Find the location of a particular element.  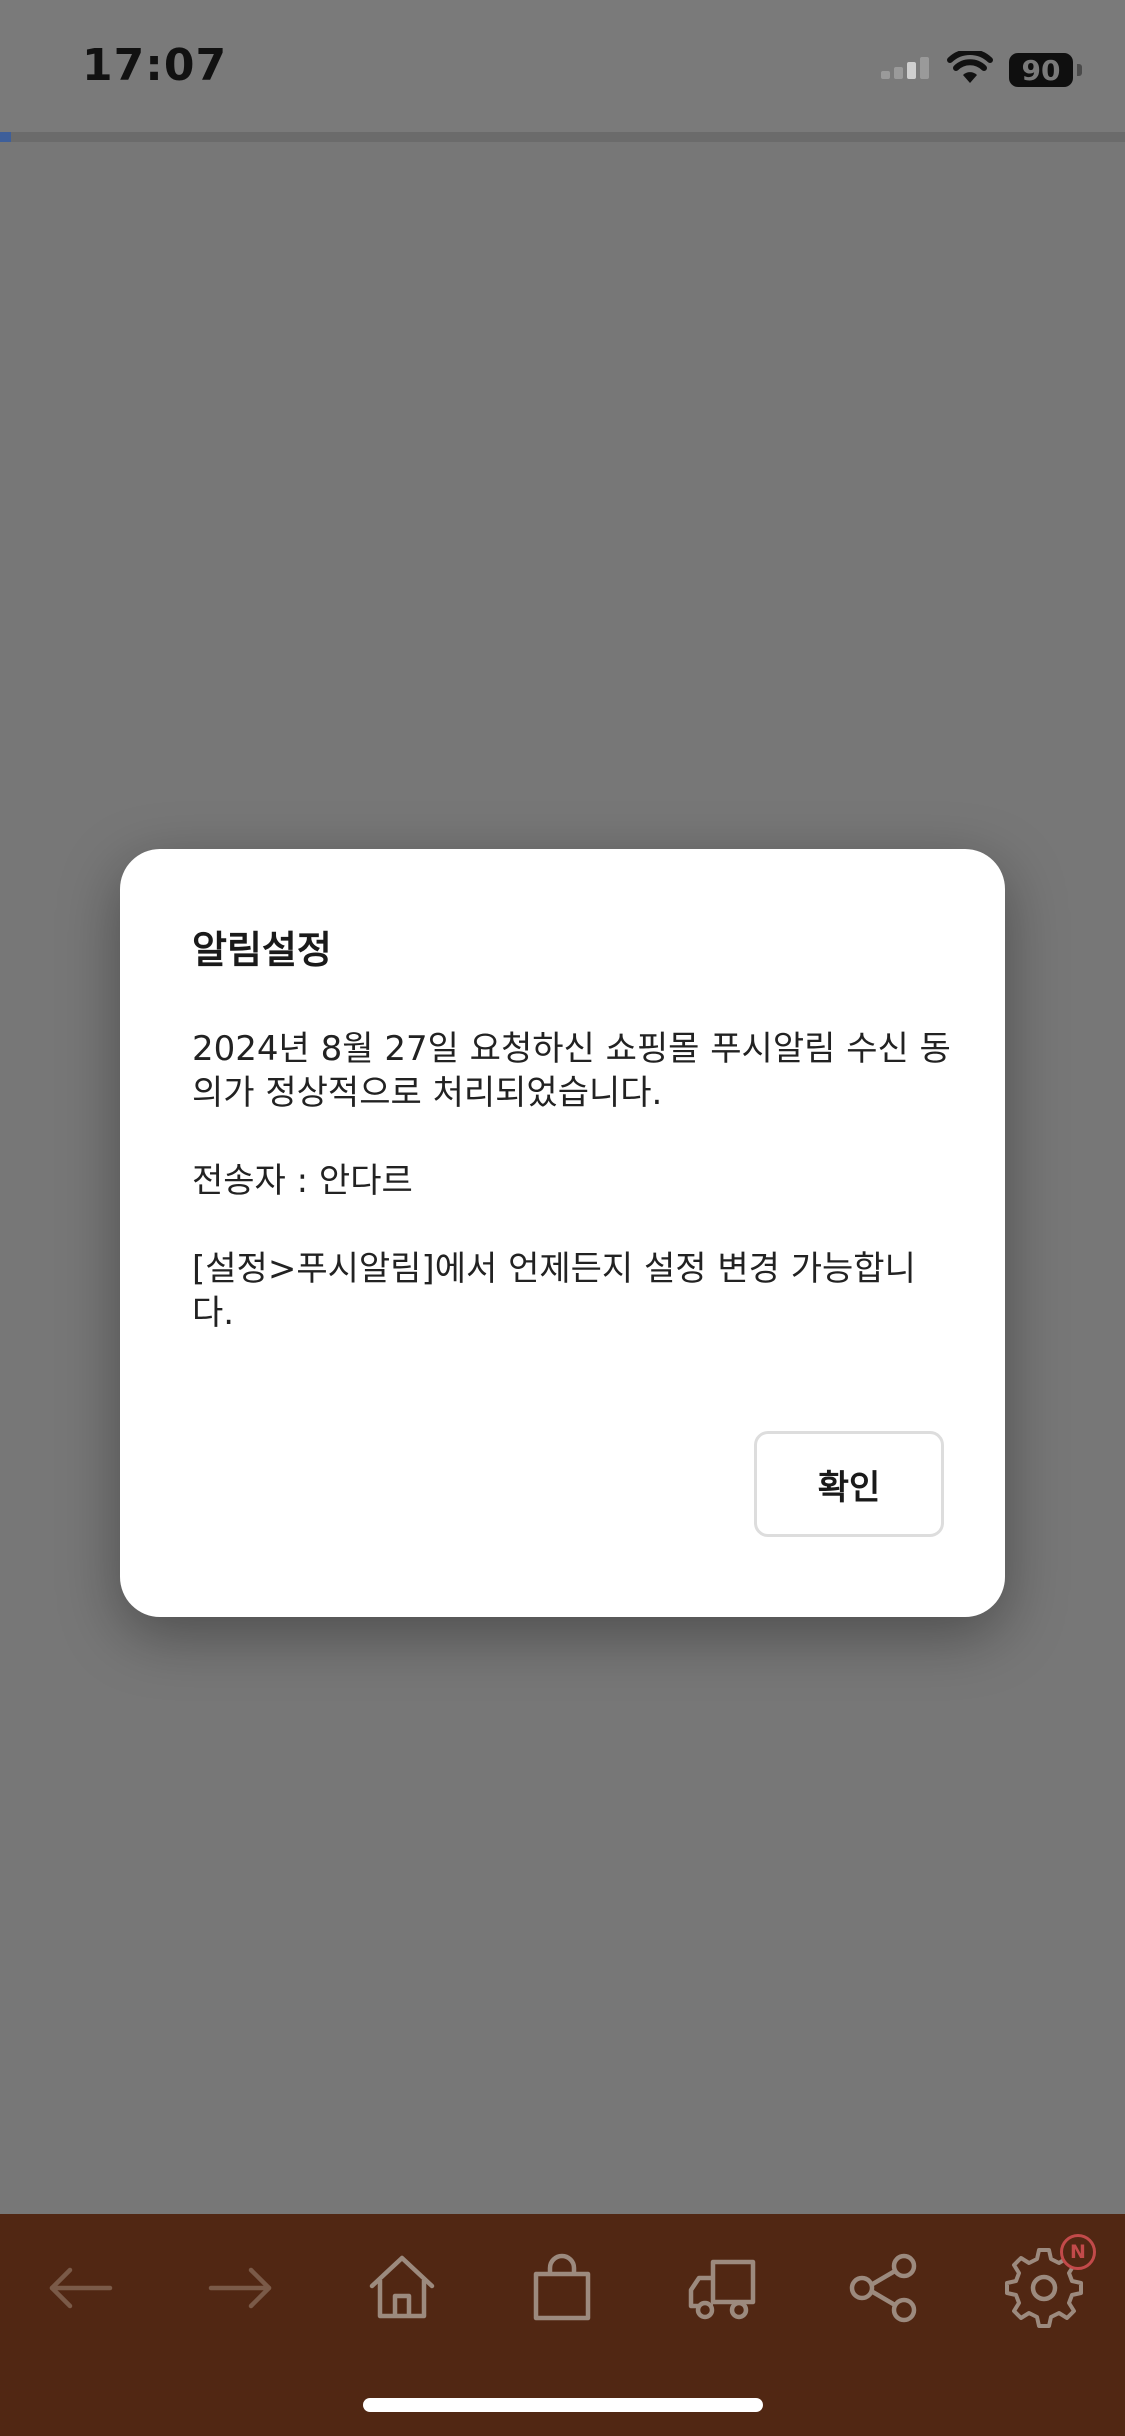

bottom-navigation-bar: N is located at coordinates (562, 2325).